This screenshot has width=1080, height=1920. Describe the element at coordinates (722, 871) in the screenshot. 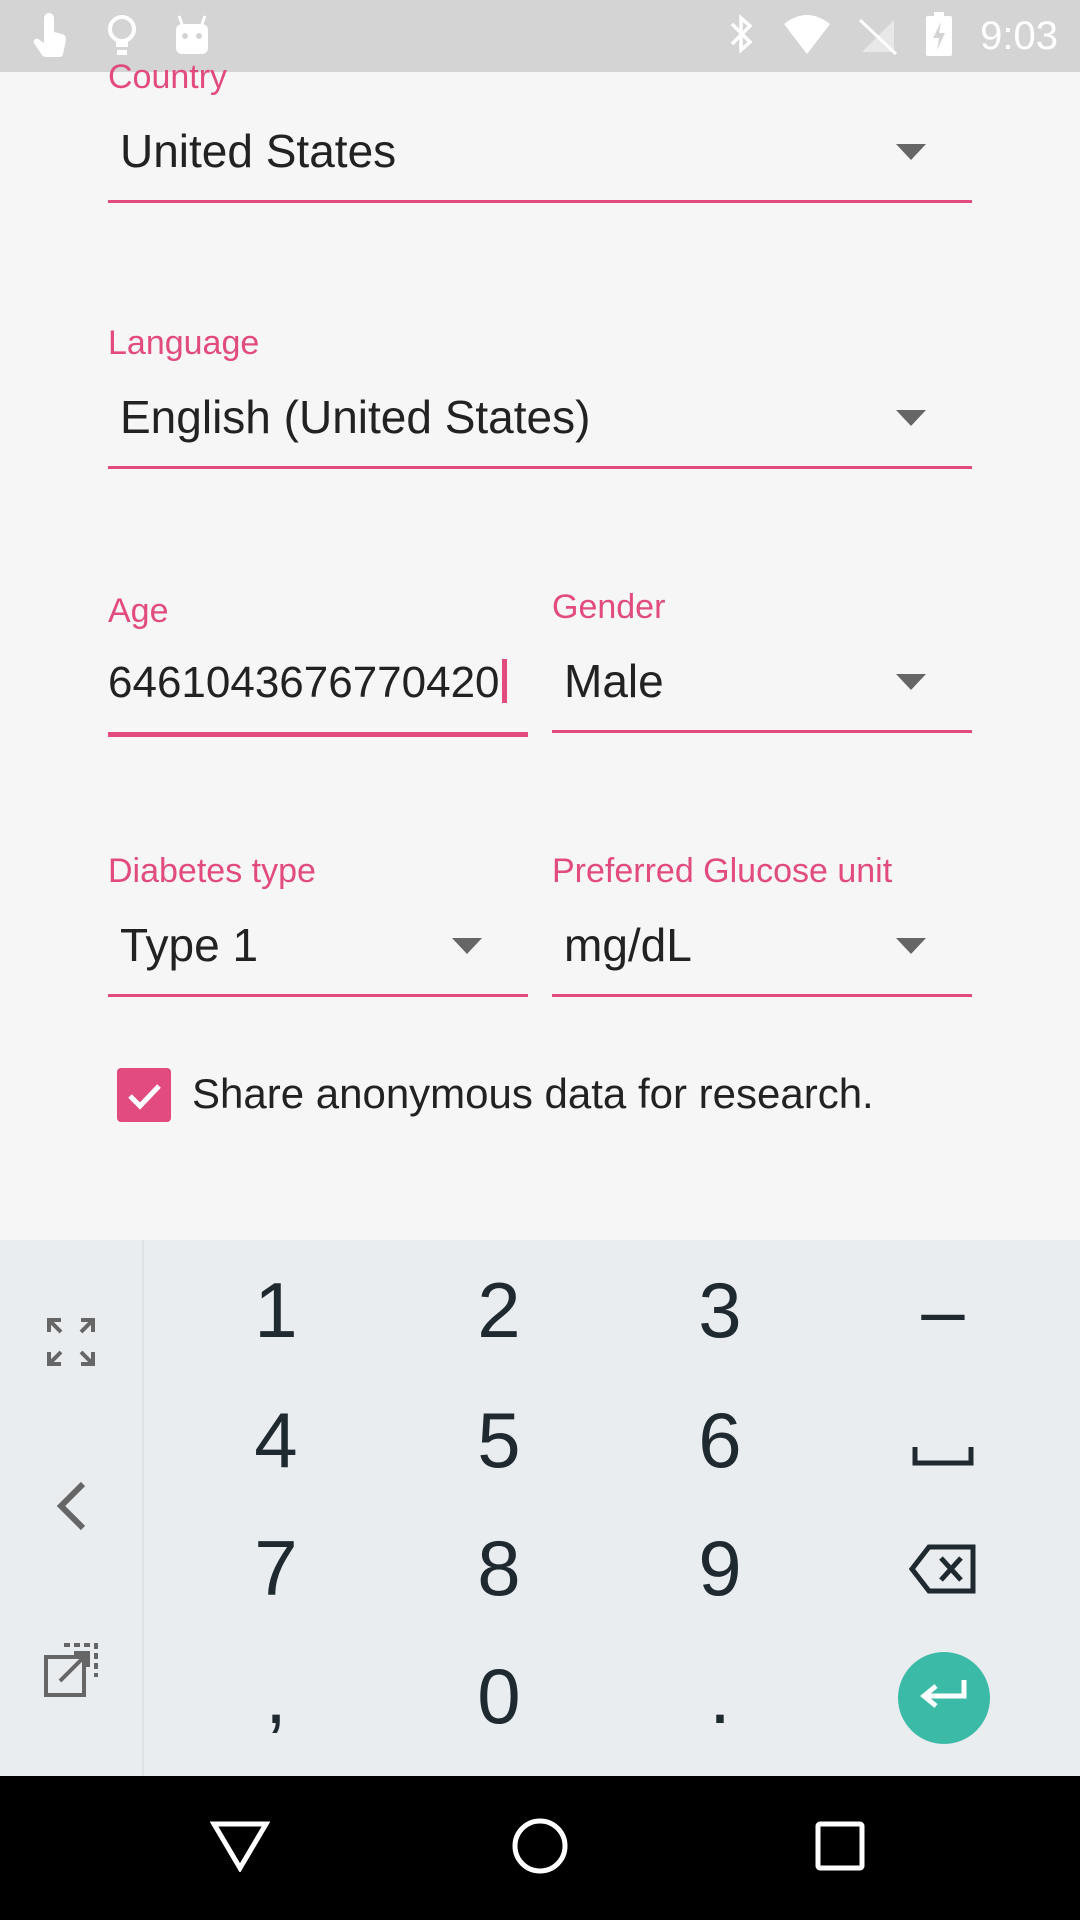

I see `glucose-unit-label: Preferred Glucose unit` at that location.